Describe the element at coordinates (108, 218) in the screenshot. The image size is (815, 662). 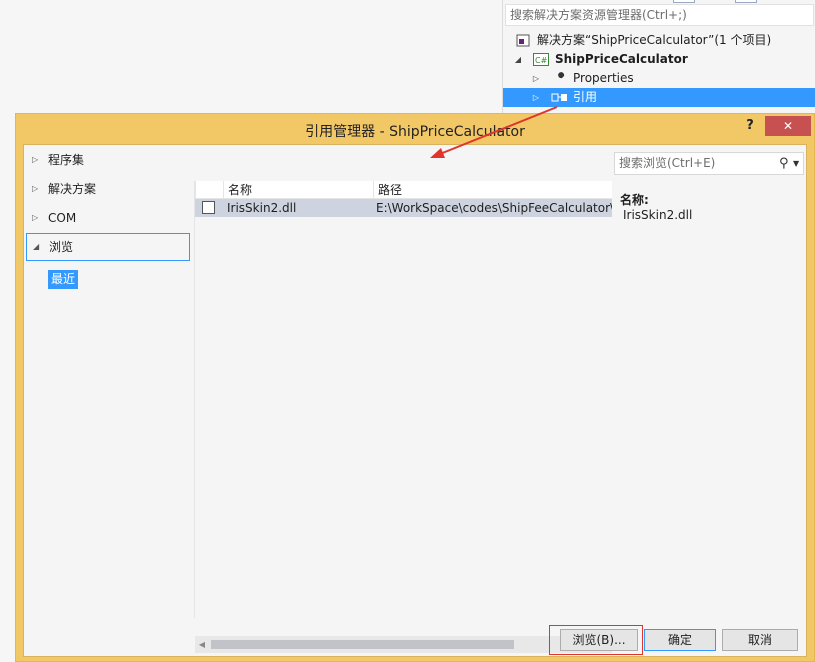
I see `nav-item-com: ▷ COM` at that location.